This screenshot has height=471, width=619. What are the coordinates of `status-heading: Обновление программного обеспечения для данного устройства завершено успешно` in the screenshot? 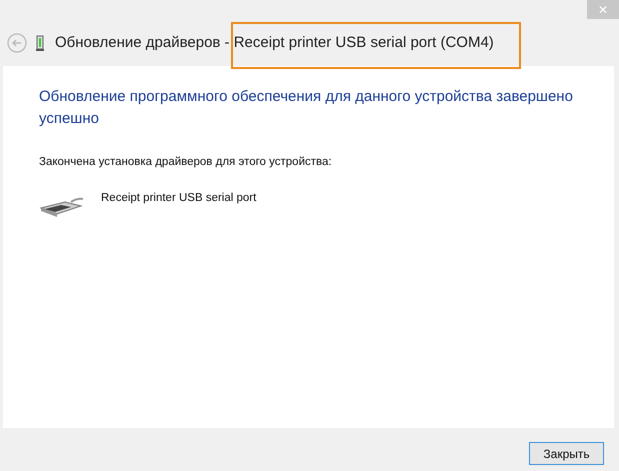 It's located at (306, 108).